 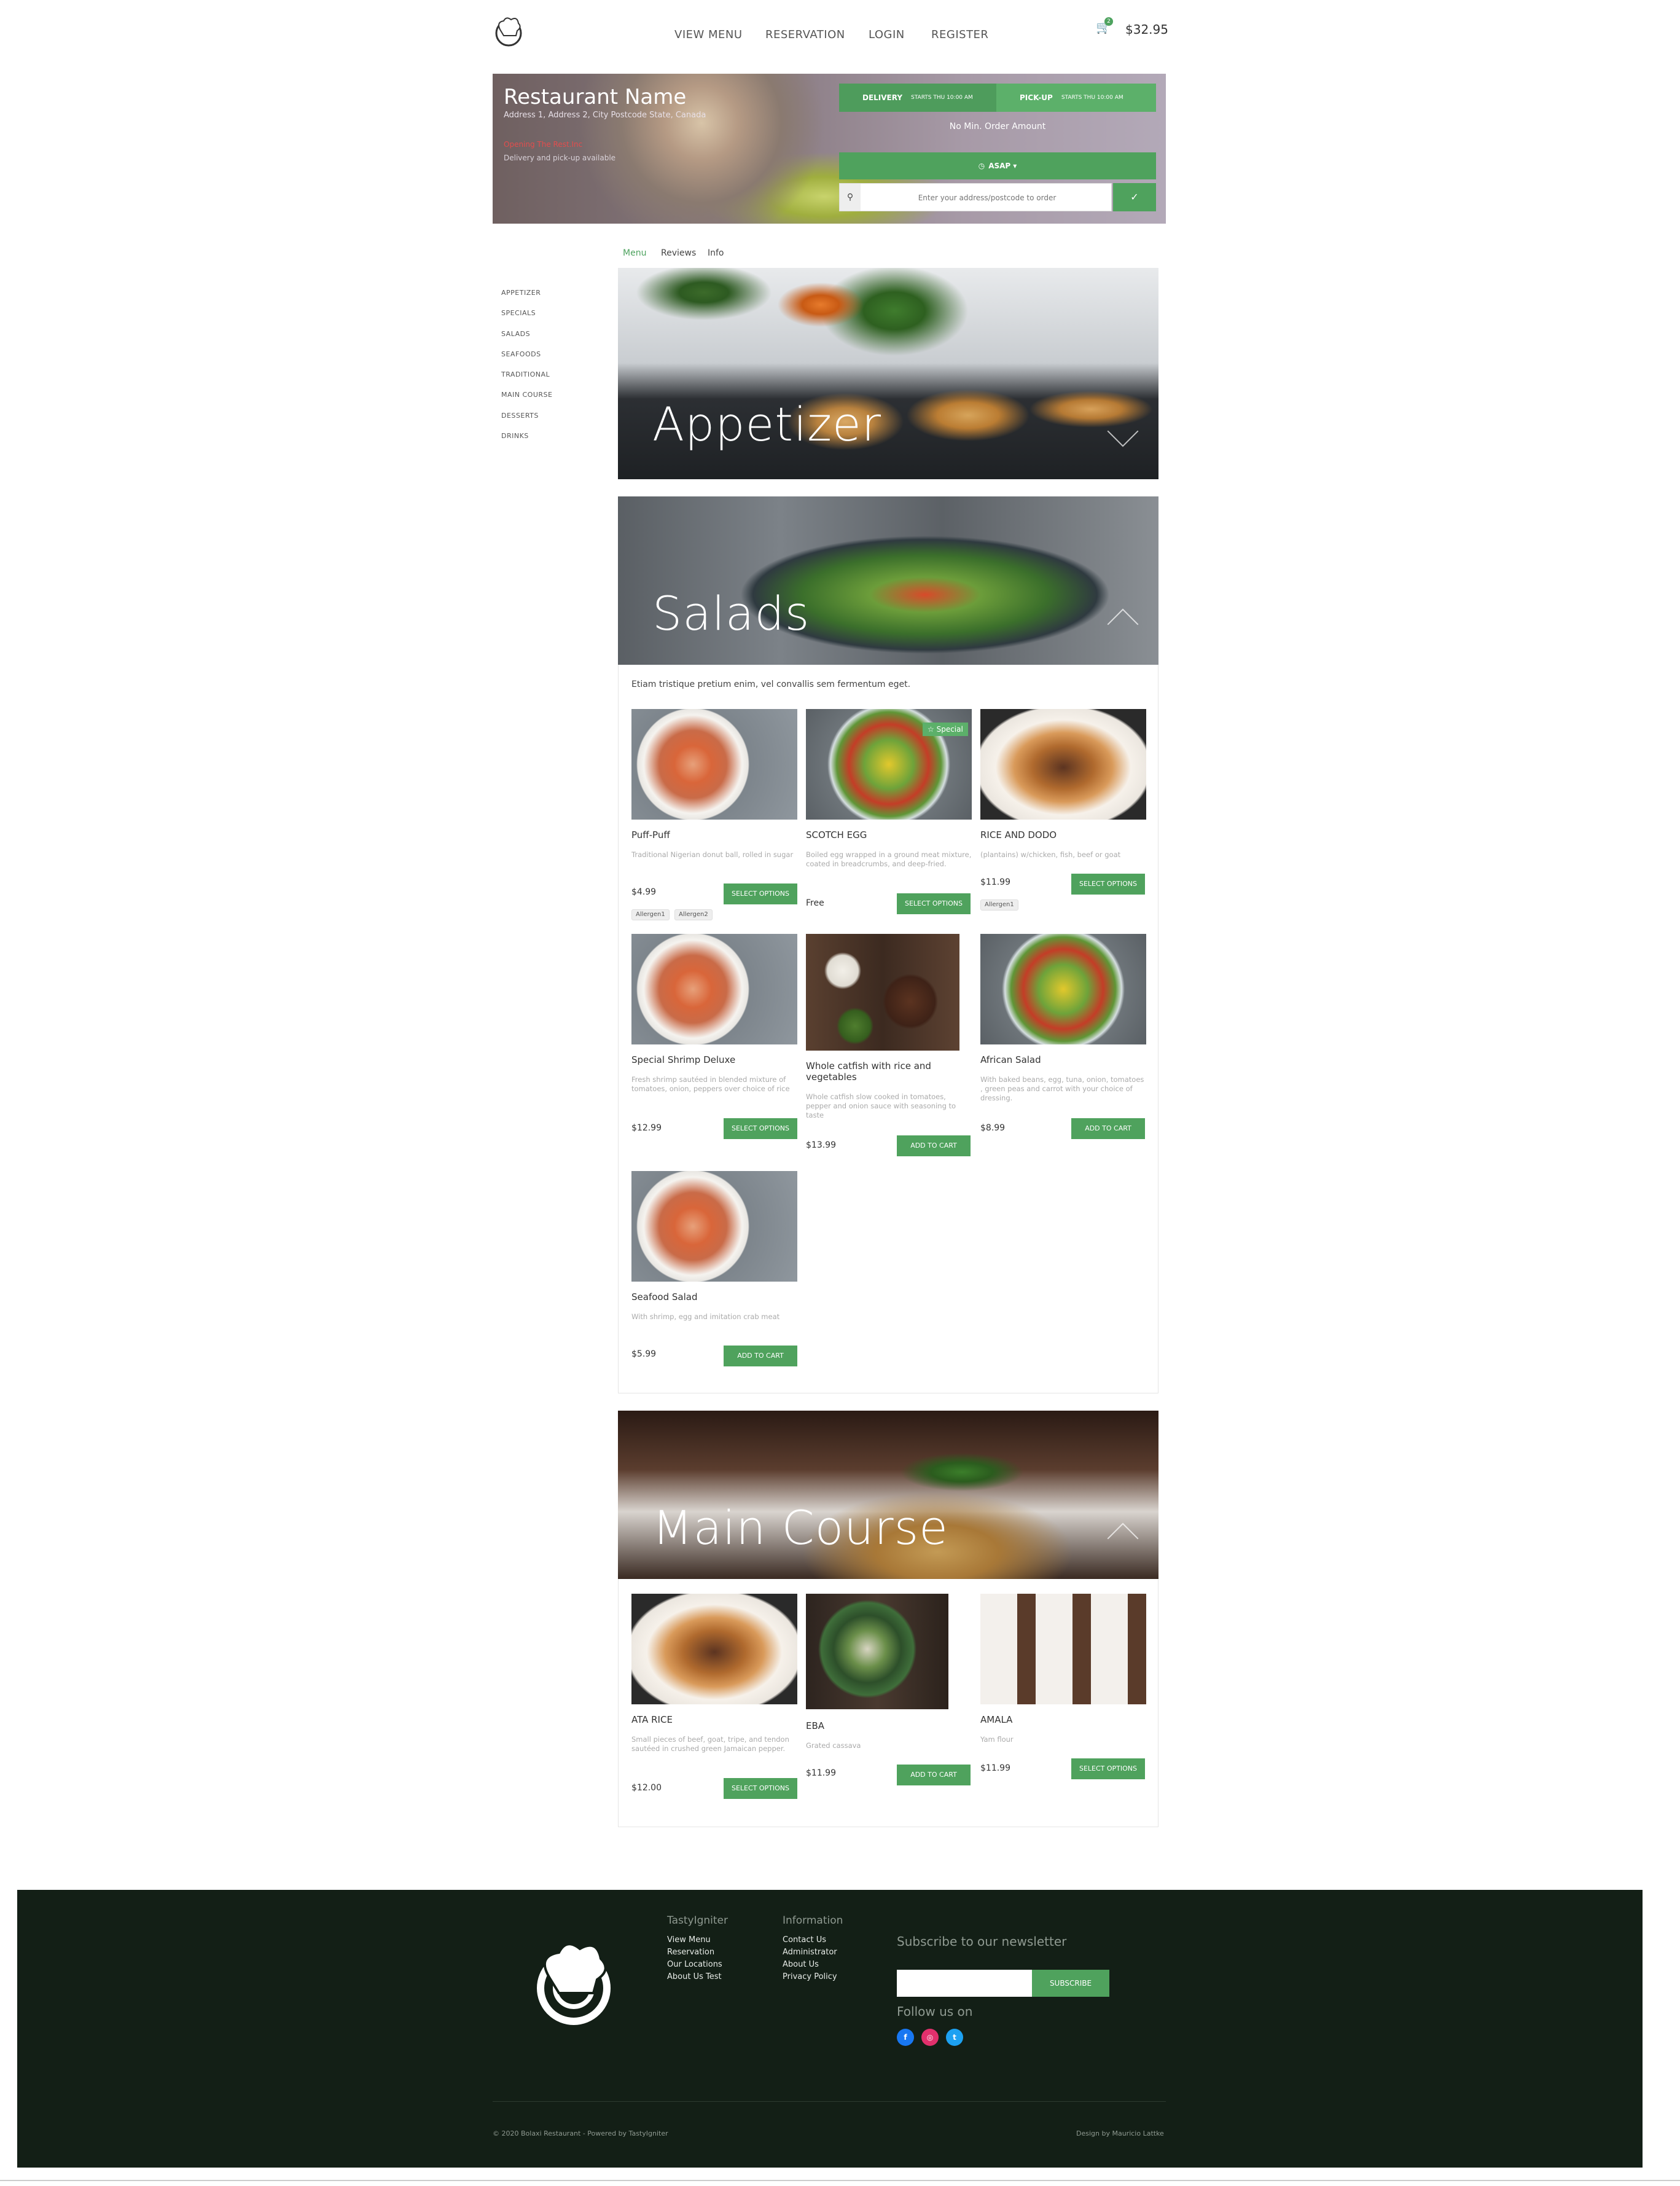 I want to click on item-name: AMALA, so click(x=1063, y=1719).